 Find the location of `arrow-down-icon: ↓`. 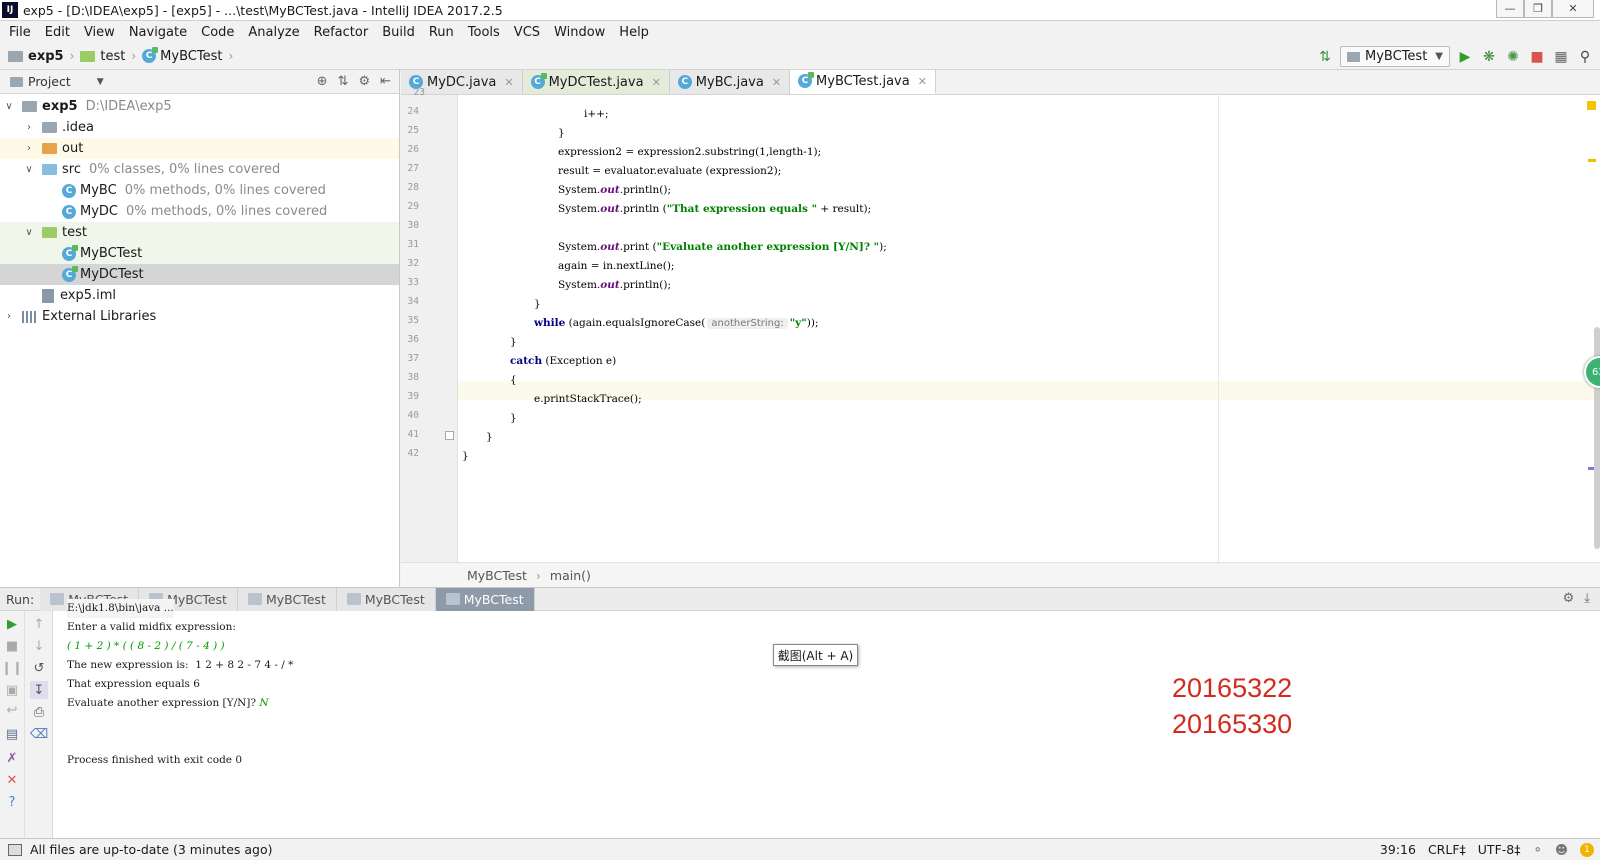

arrow-down-icon: ↓ is located at coordinates (39, 646).